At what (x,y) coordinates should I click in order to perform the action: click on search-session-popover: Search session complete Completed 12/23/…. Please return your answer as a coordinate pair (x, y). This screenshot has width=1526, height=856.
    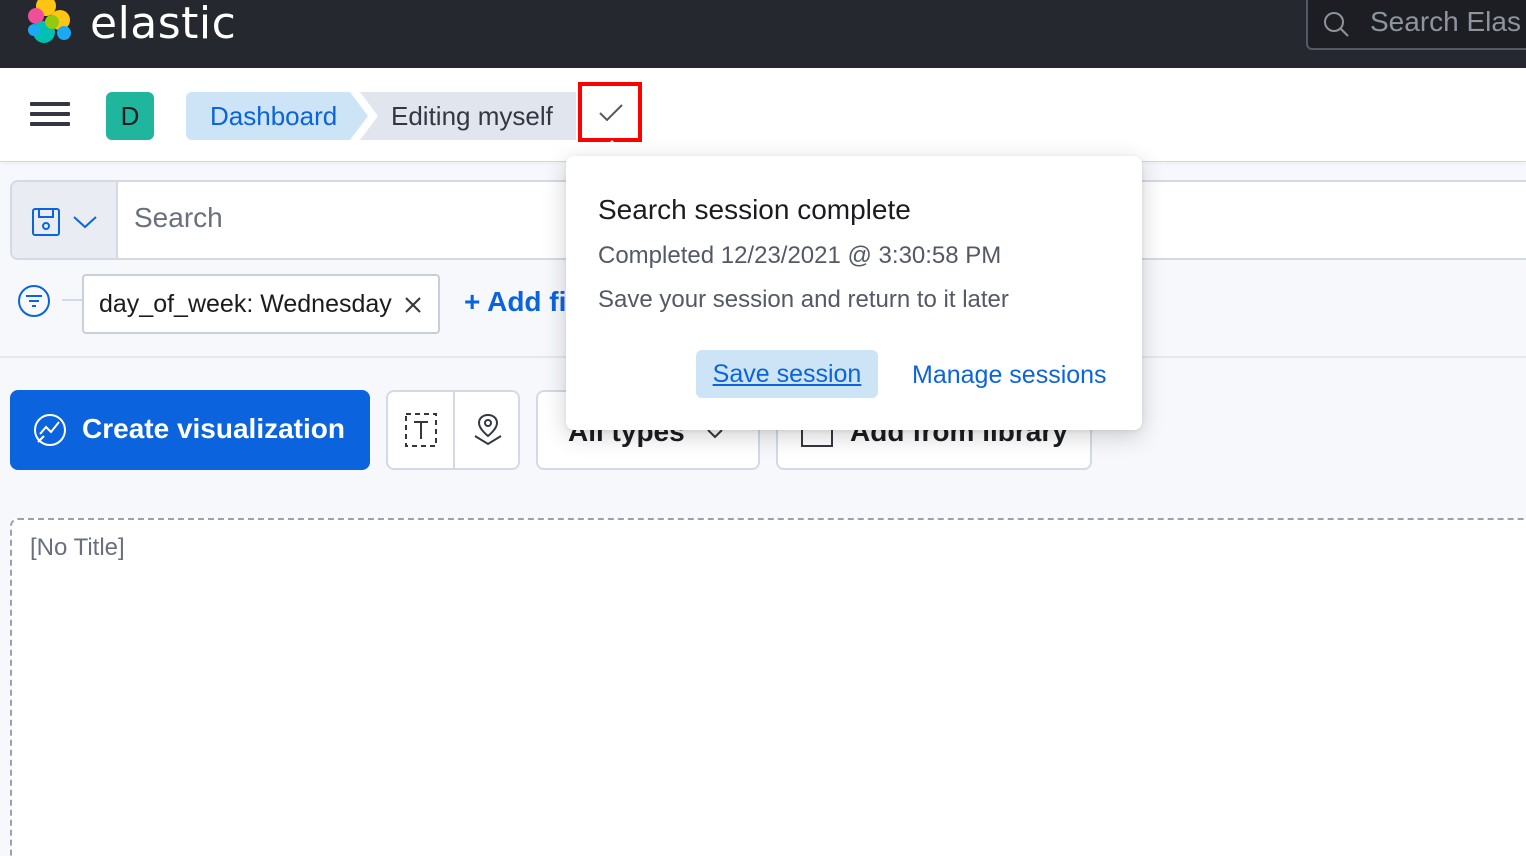
    Looking at the image, I should click on (854, 293).